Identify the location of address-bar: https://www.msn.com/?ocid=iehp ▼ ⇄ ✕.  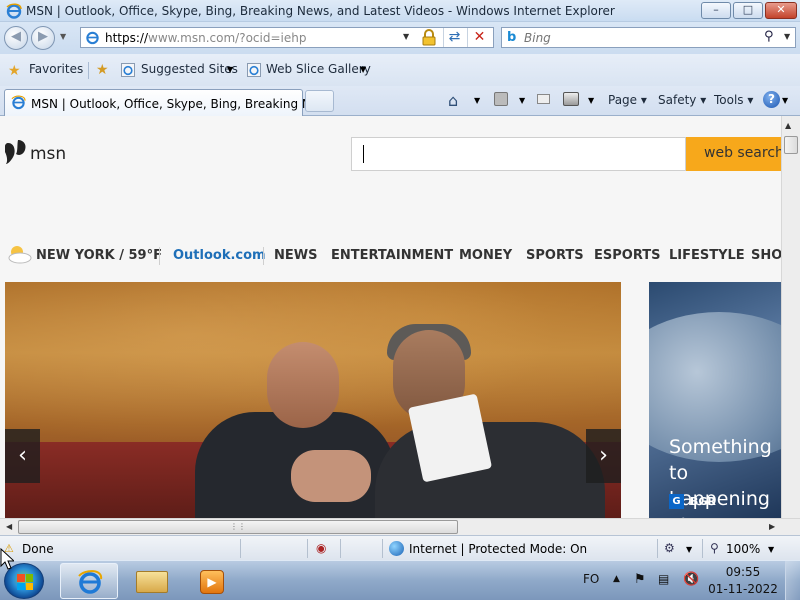
(287, 37).